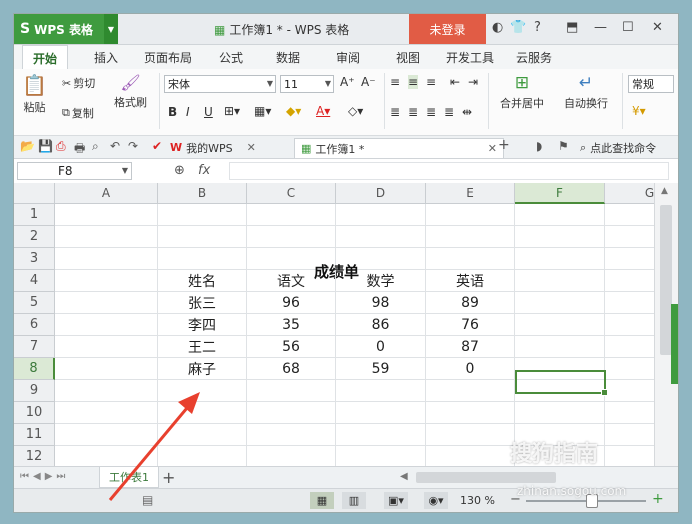 The image size is (692, 524). Describe the element at coordinates (395, 112) in the screenshot. I see `align-left-icon: ≣` at that location.